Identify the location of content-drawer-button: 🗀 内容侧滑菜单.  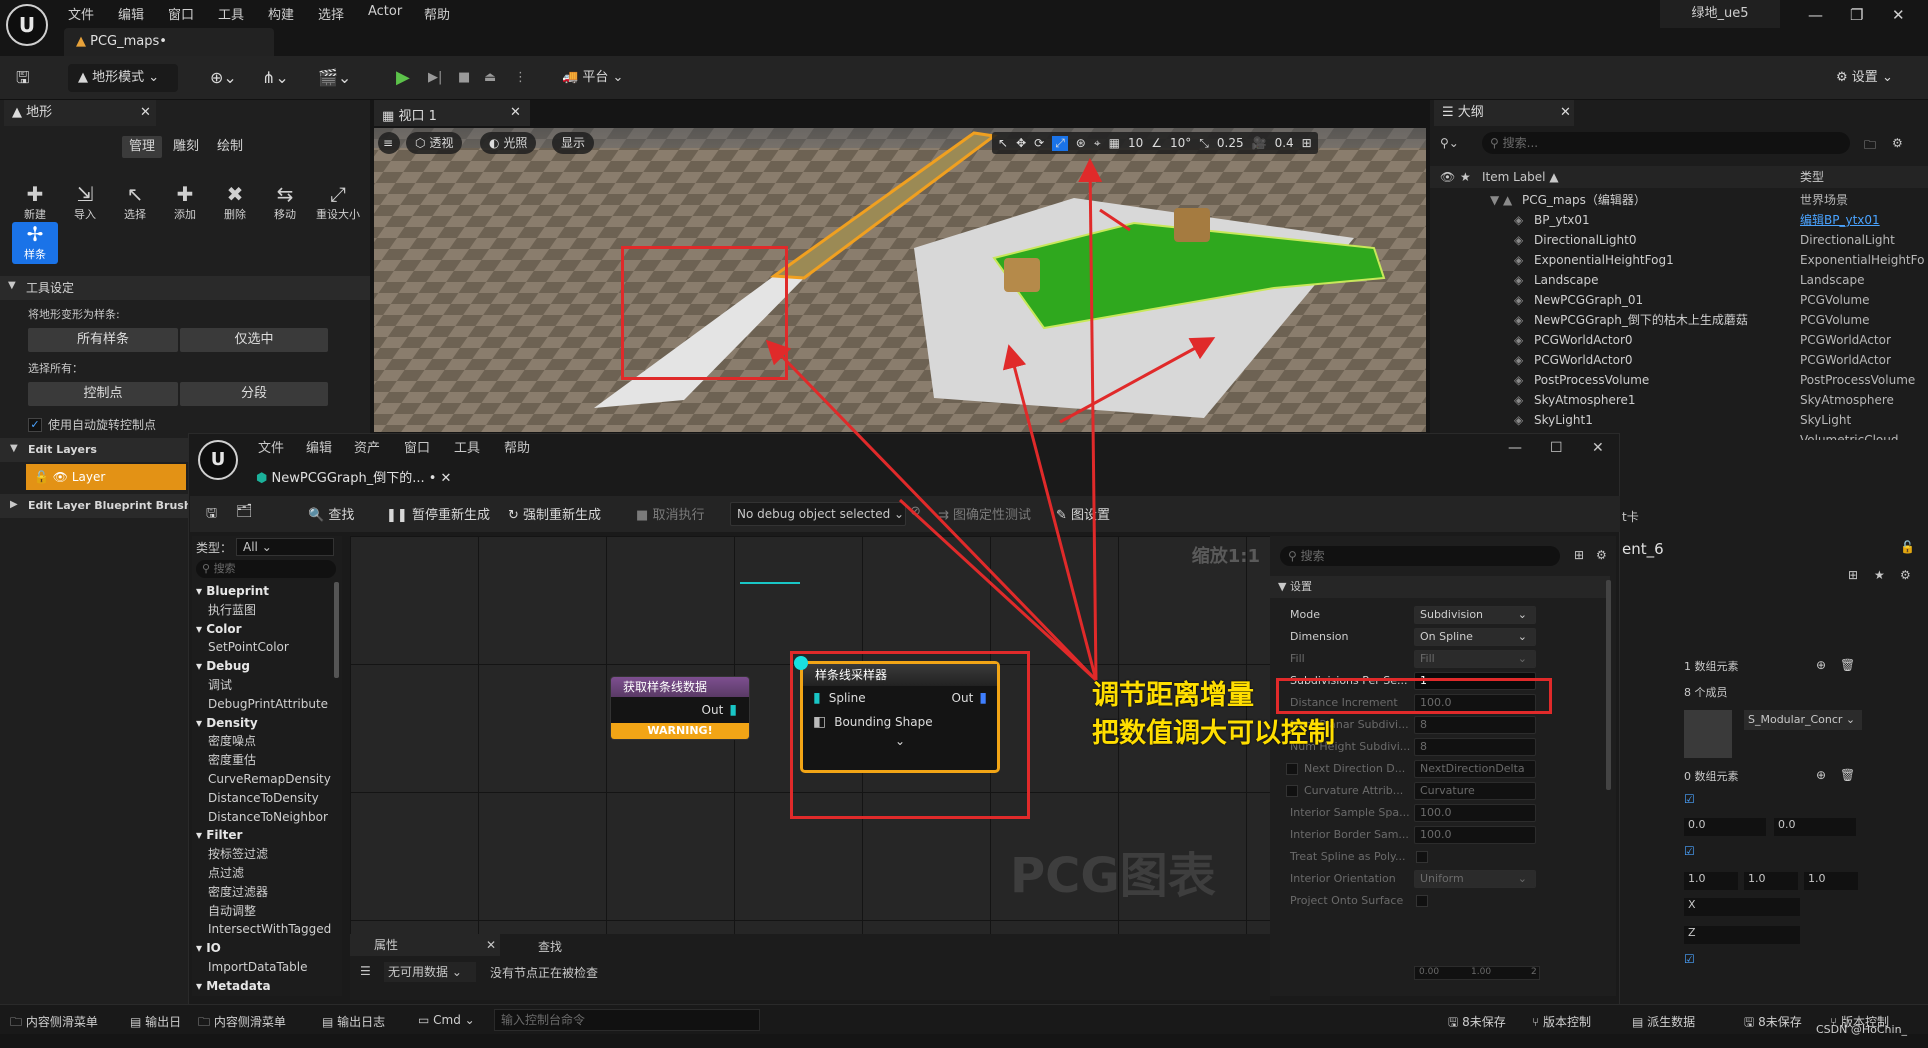
(54, 1023).